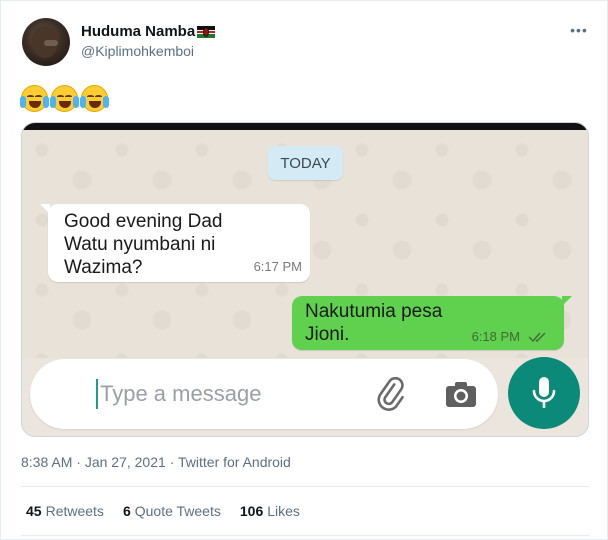  I want to click on tweet-text, so click(64, 98).